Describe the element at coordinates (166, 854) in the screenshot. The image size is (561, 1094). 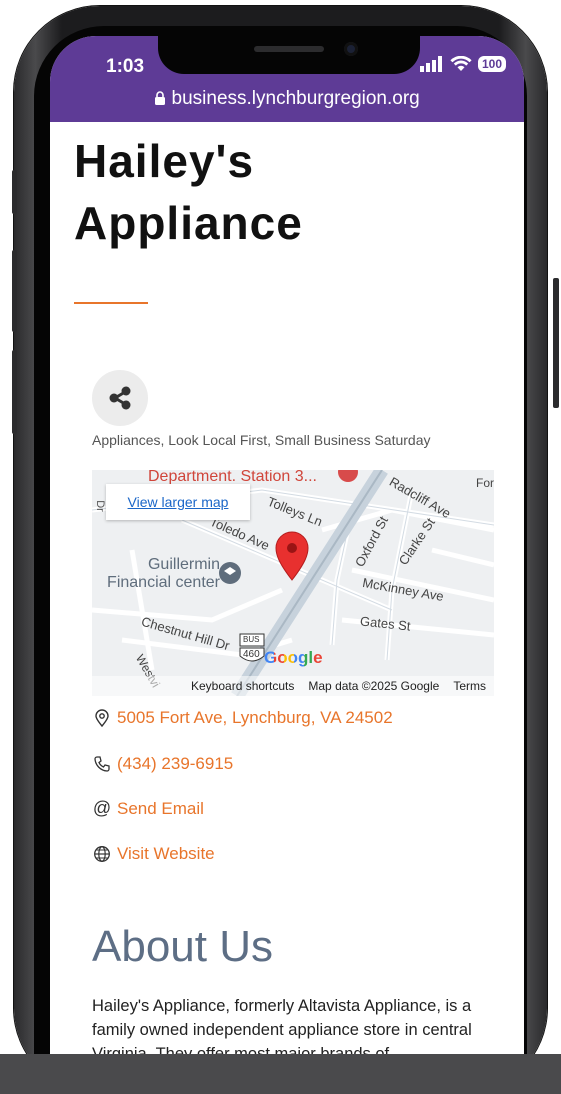
I see `website-link: Visit Website` at that location.